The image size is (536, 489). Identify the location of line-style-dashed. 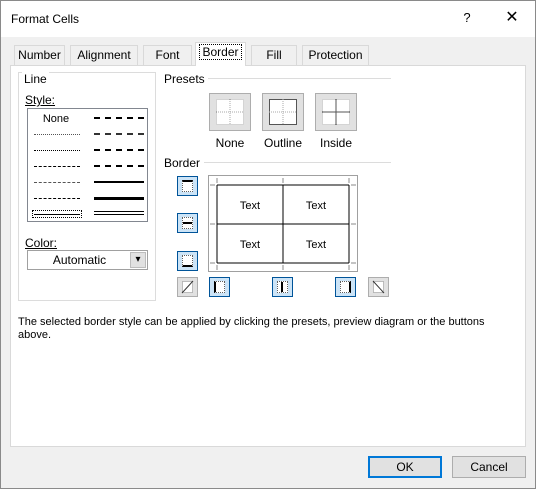
(57, 198).